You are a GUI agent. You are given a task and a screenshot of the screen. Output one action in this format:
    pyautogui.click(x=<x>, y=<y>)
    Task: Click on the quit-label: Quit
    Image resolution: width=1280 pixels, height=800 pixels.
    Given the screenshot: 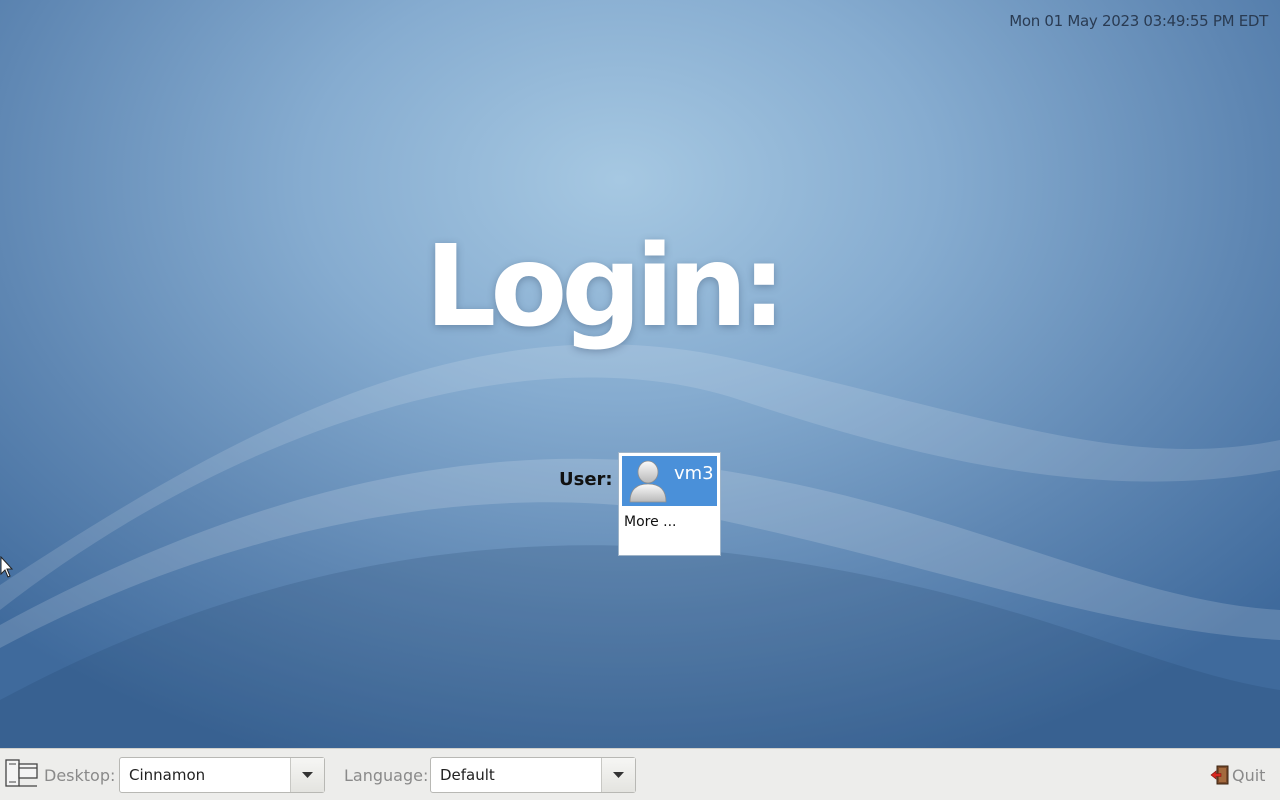 What is the action you would take?
    pyautogui.click(x=1249, y=775)
    